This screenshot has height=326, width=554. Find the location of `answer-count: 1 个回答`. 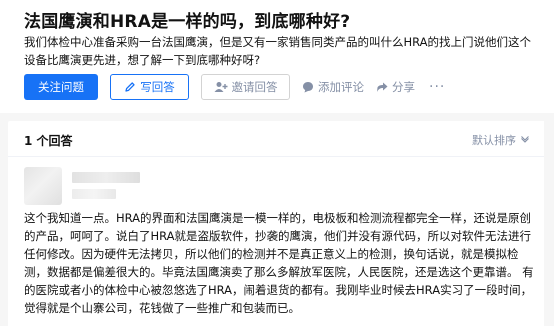

answer-count: 1 个回答 is located at coordinates (48, 141).